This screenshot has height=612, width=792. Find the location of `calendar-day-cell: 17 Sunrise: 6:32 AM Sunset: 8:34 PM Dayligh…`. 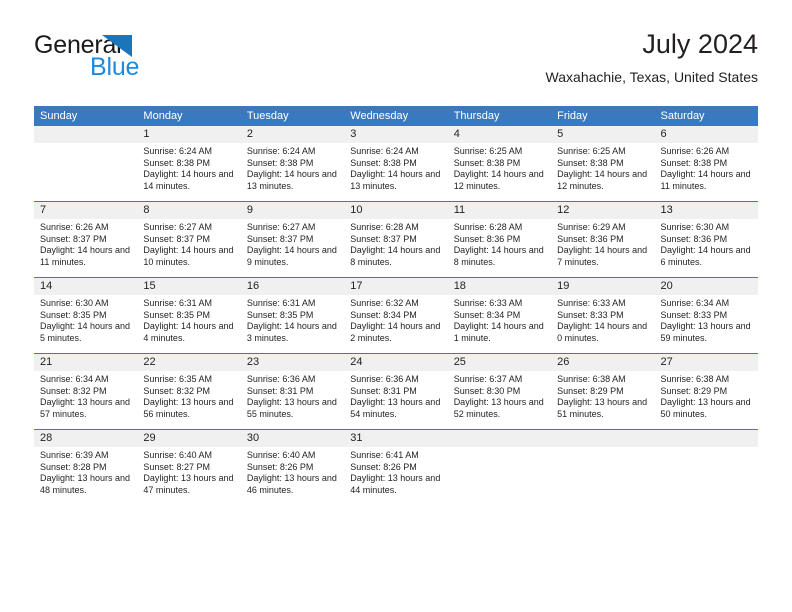

calendar-day-cell: 17 Sunrise: 6:32 AM Sunset: 8:34 PM Dayligh… is located at coordinates (396, 315).